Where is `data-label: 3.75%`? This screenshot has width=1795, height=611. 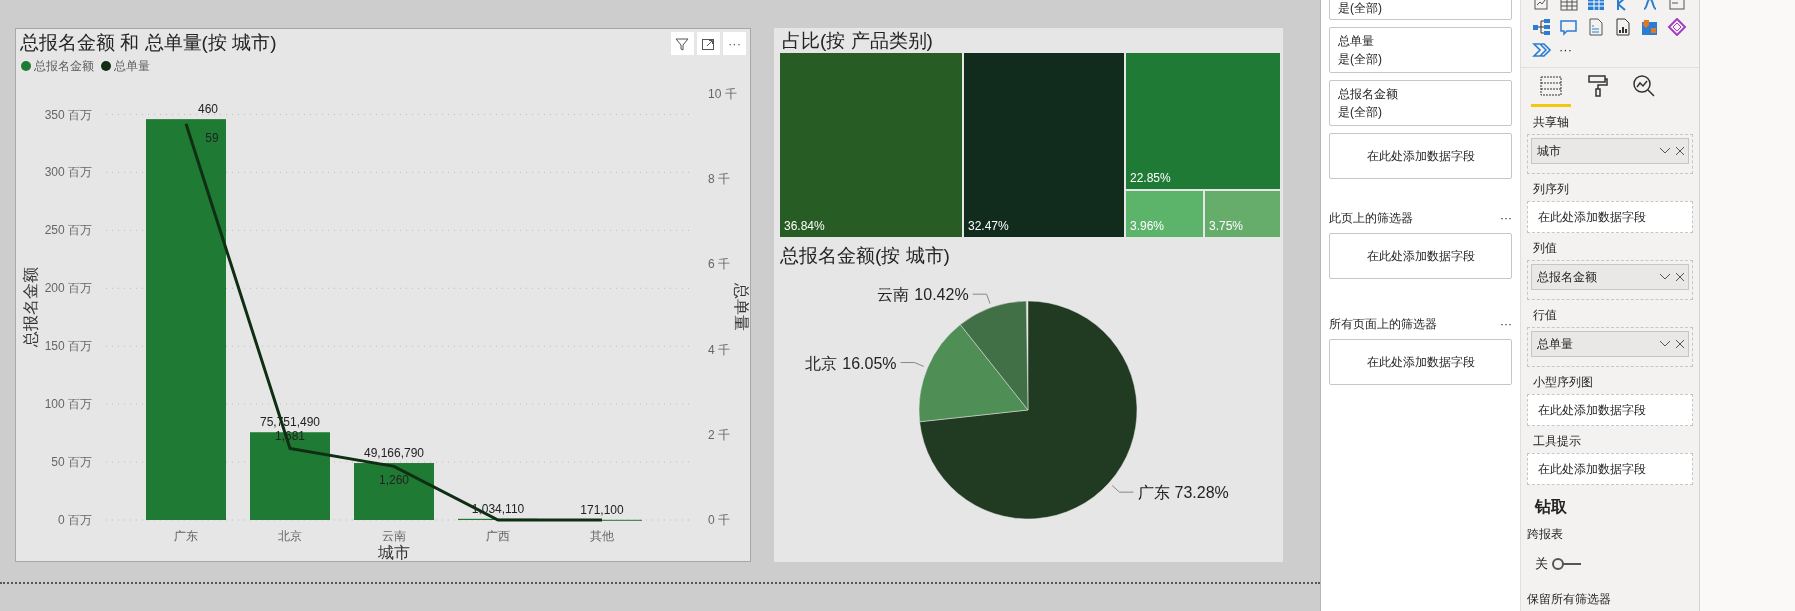
data-label: 3.75% is located at coordinates (1226, 226).